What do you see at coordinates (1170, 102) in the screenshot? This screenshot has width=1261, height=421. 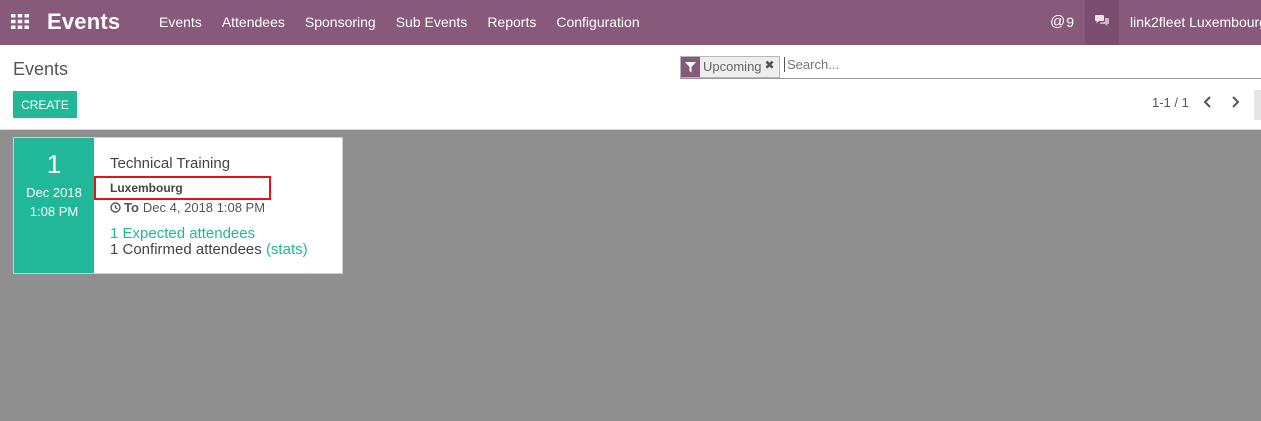 I see `pager-value: 1-1 / 1` at bounding box center [1170, 102].